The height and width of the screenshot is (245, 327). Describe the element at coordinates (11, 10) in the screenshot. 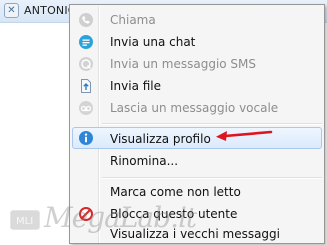

I see `skype-contact-icon: ✕` at that location.